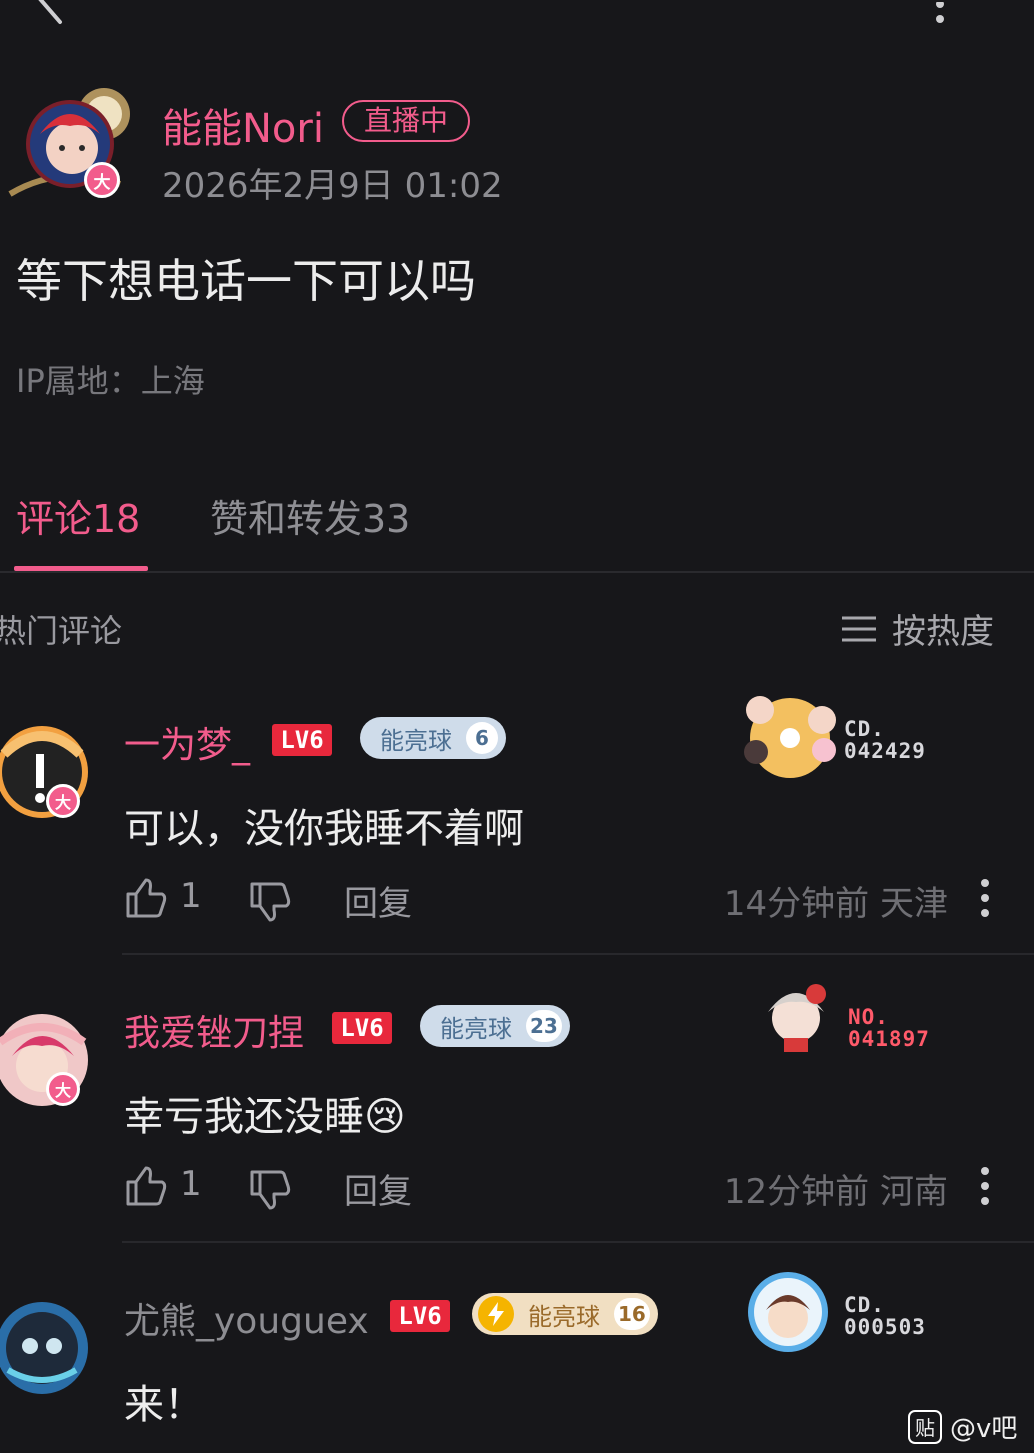 This screenshot has height=1453, width=1034. What do you see at coordinates (885, 740) in the screenshot?
I see `decoration-code: CD. 042429` at bounding box center [885, 740].